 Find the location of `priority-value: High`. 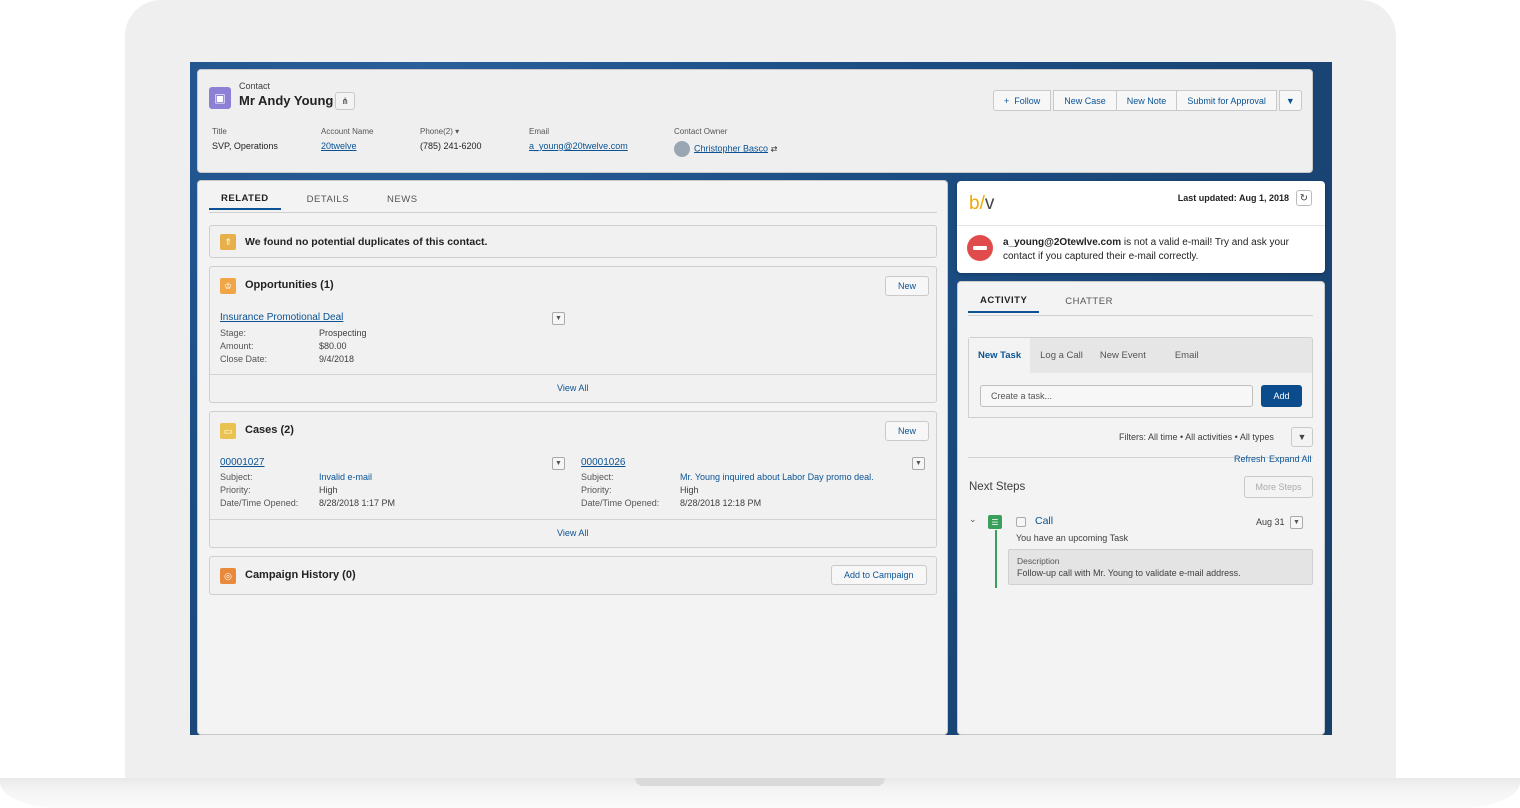

priority-value: High is located at coordinates (328, 490).